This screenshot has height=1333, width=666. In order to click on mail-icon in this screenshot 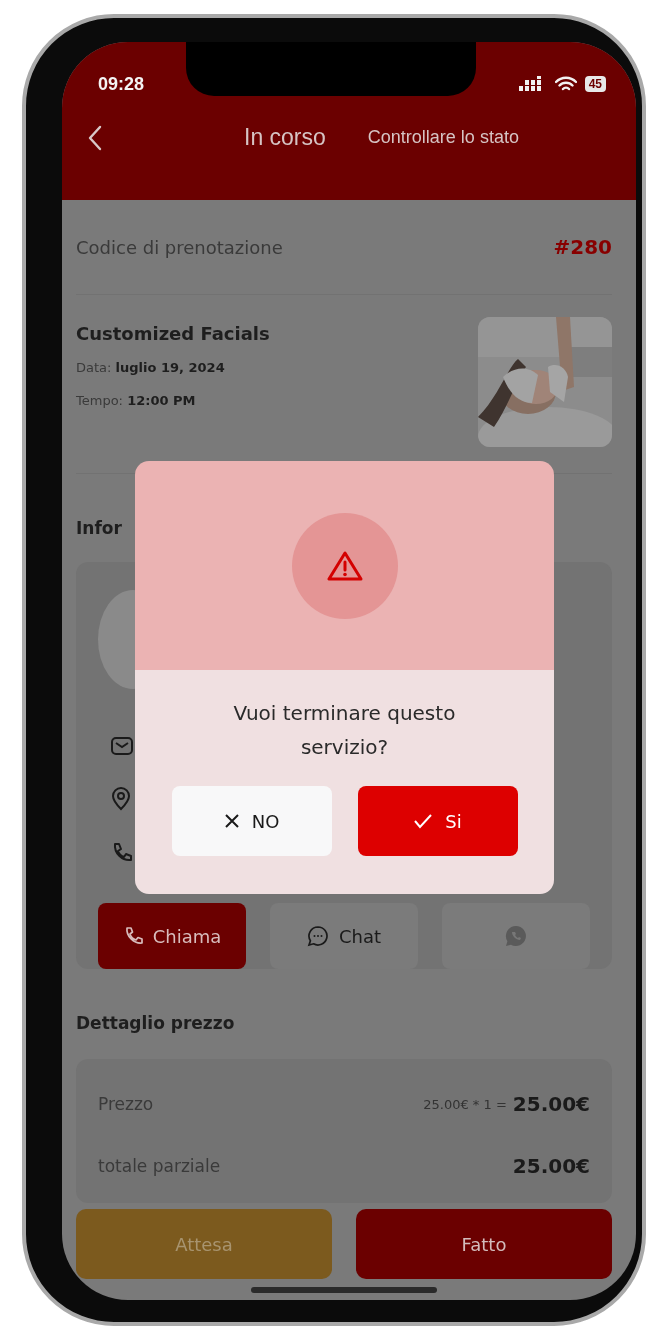, I will do `click(122, 746)`.